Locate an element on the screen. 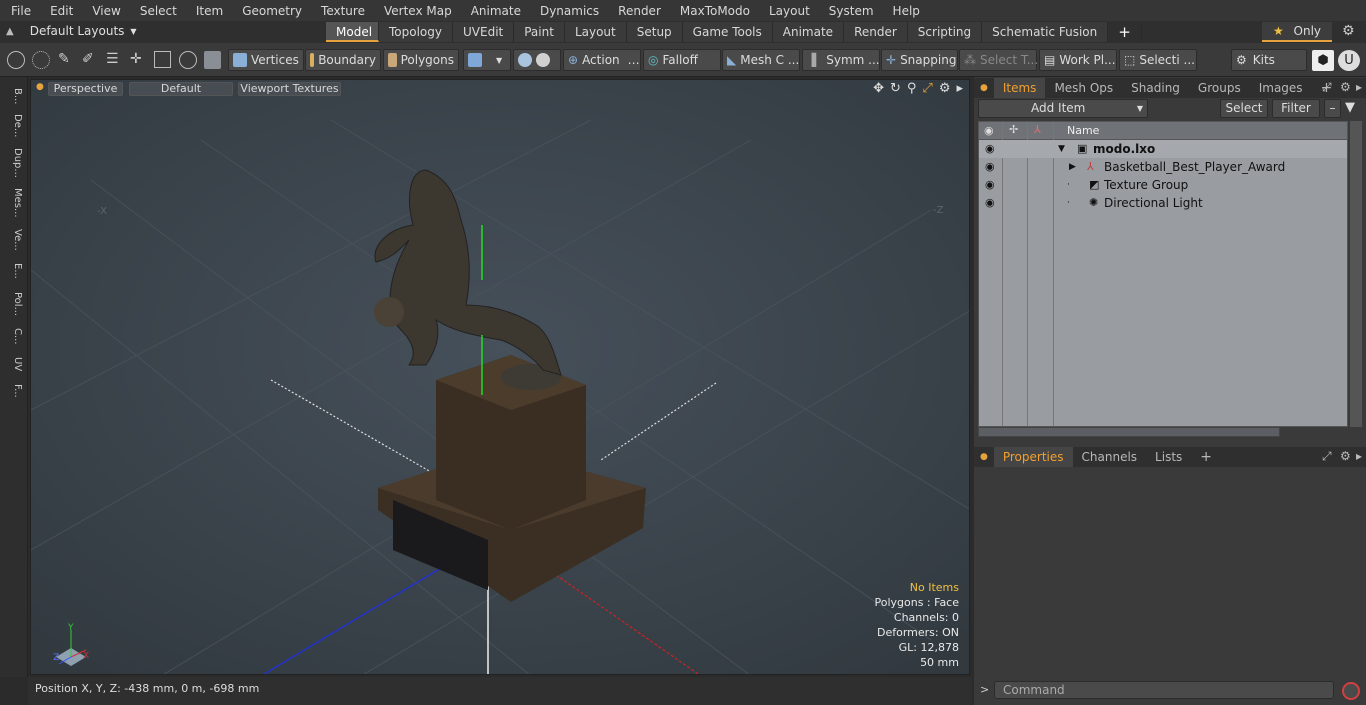 This screenshot has height=705, width=1366. filter-button: Filter is located at coordinates (1296, 108).